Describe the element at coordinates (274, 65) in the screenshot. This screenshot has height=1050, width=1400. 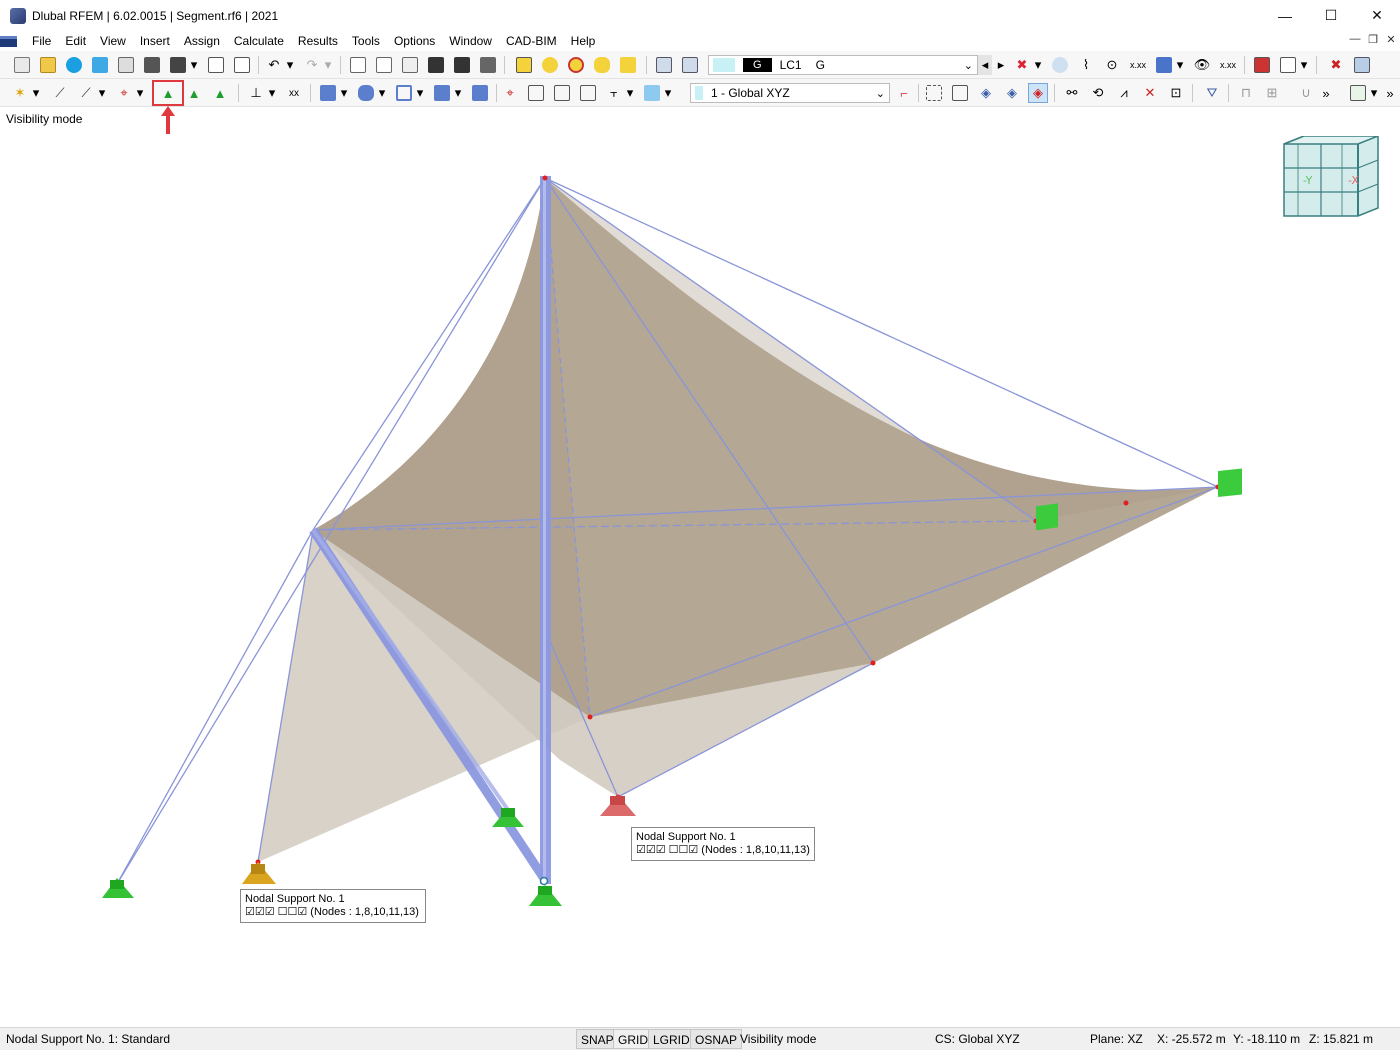
I see `undo-icon: ↶` at that location.